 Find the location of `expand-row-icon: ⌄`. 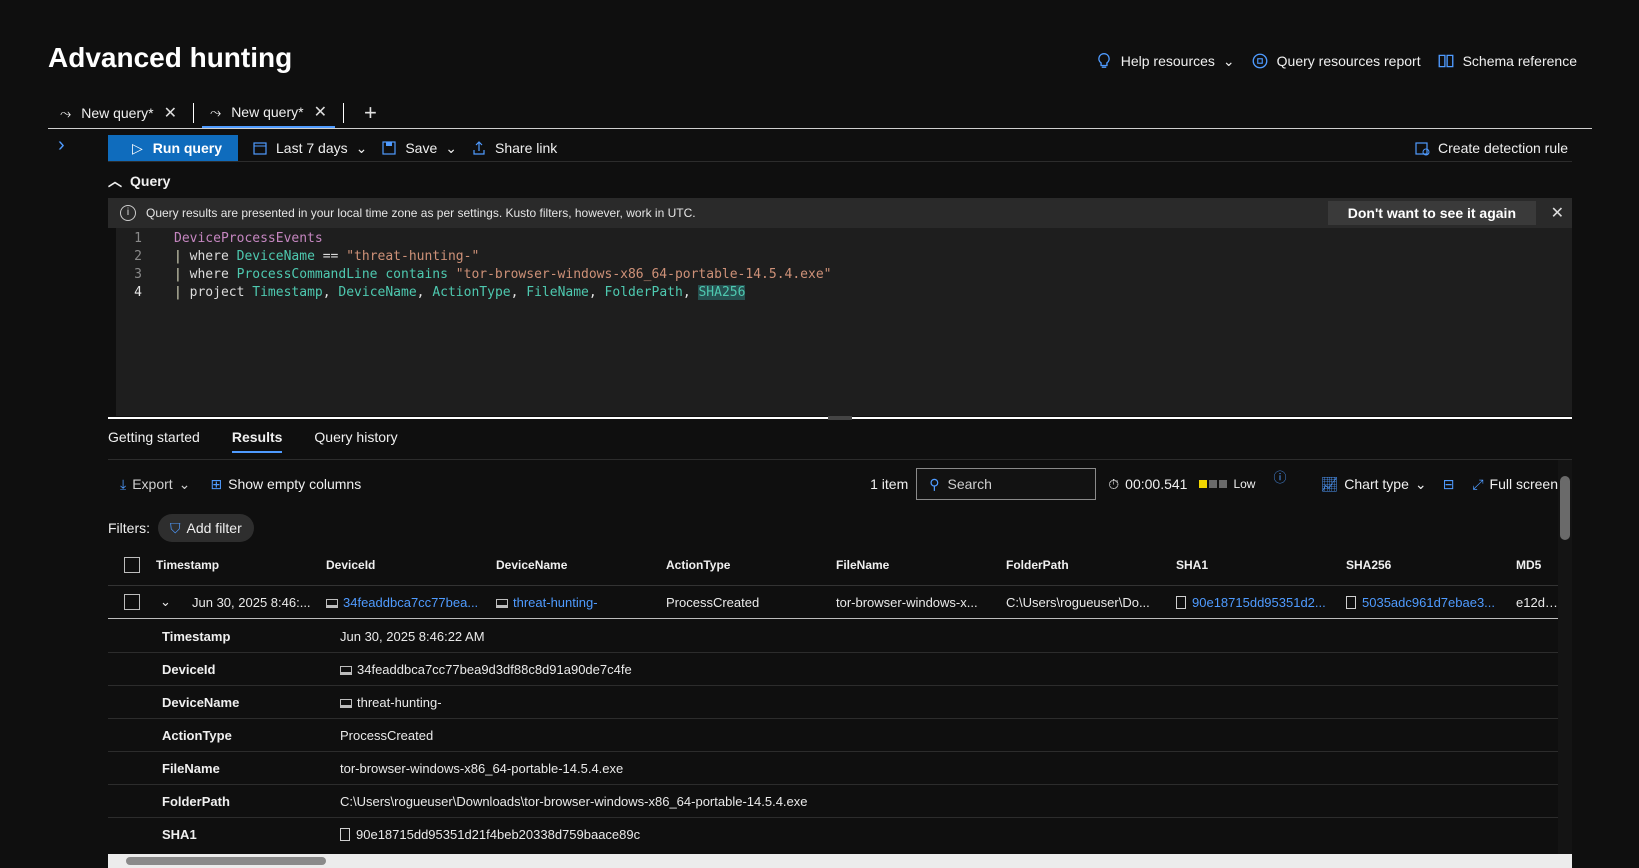

expand-row-icon: ⌄ is located at coordinates (165, 602).